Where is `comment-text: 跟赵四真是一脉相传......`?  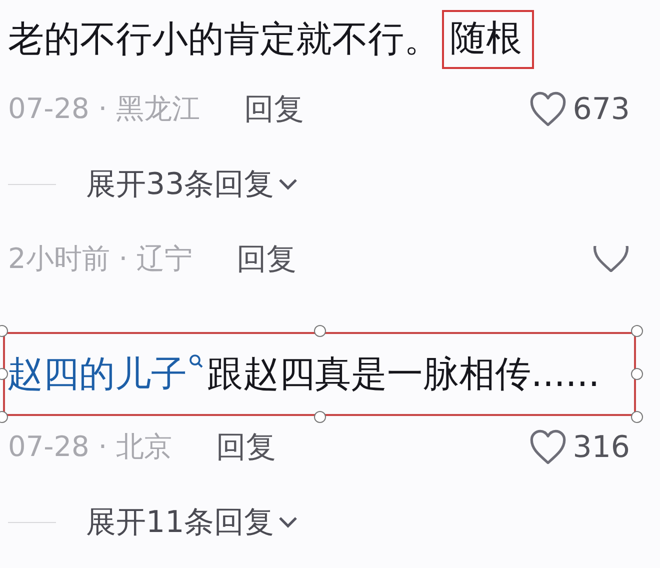
comment-text: 跟赵四真是一脉相传...... is located at coordinates (403, 374).